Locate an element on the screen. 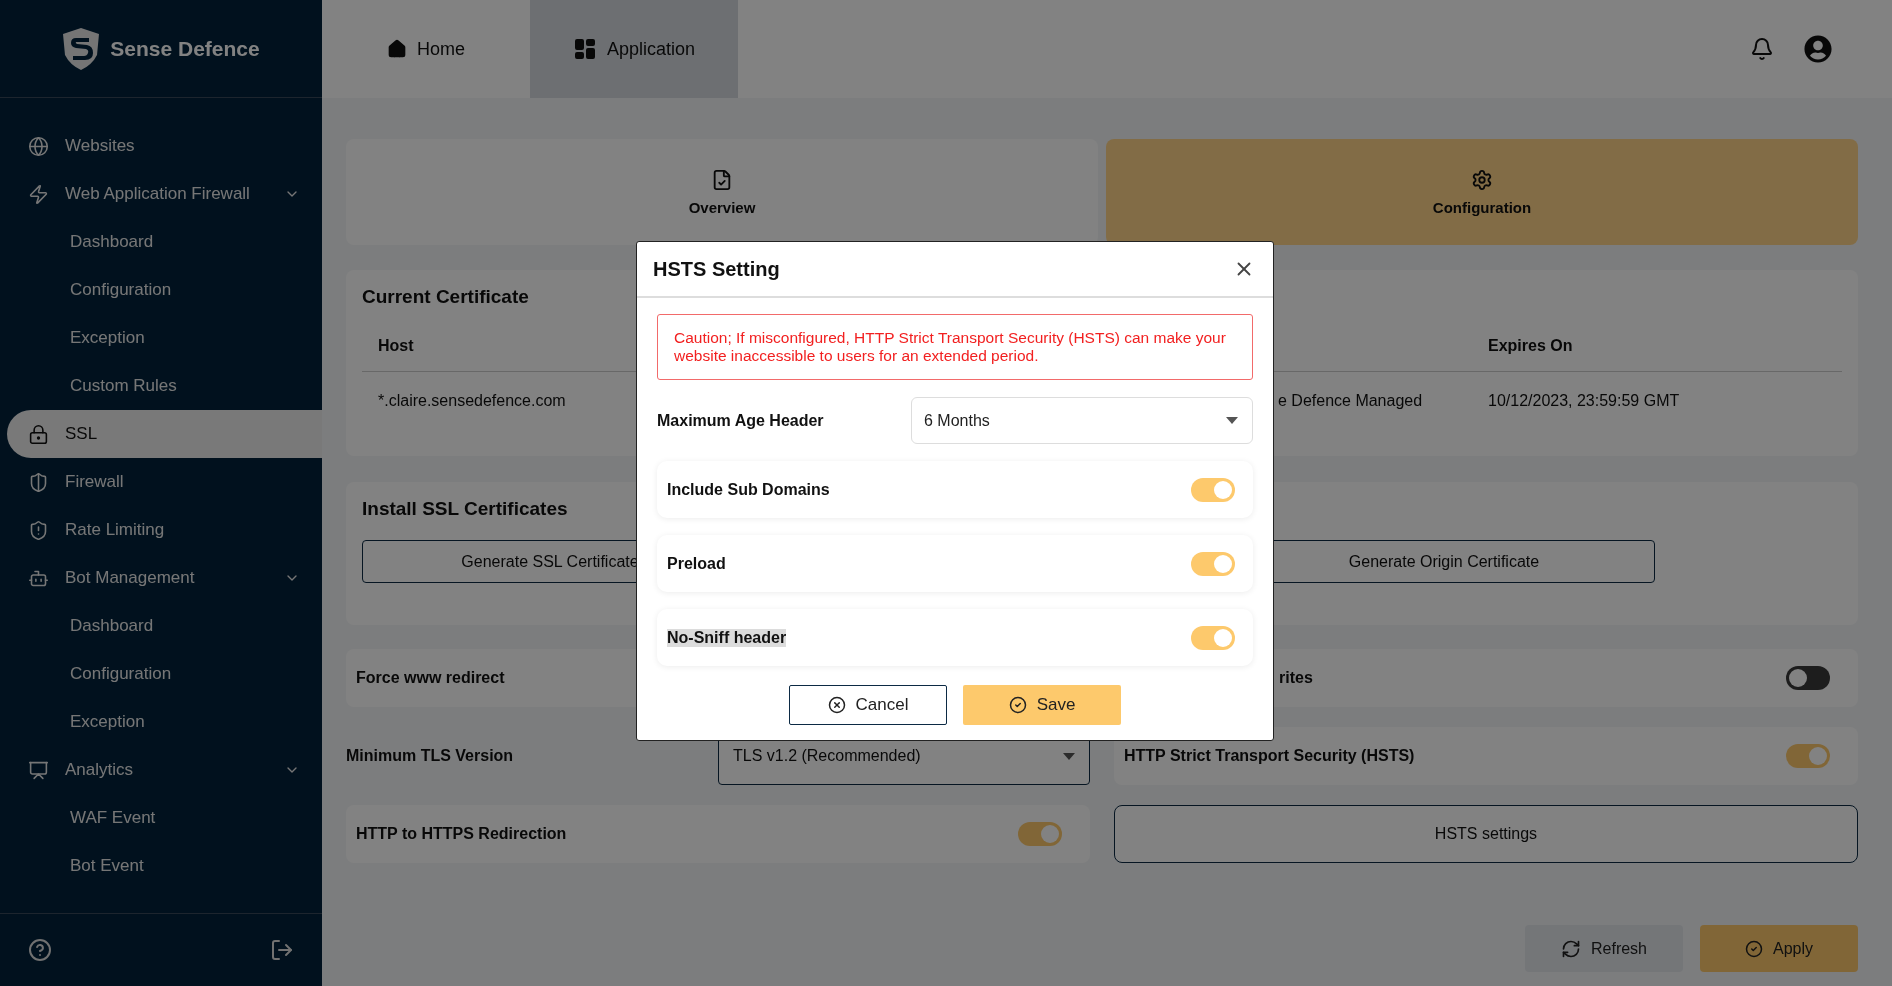  dialog-title: HSTS Setting is located at coordinates (716, 269).